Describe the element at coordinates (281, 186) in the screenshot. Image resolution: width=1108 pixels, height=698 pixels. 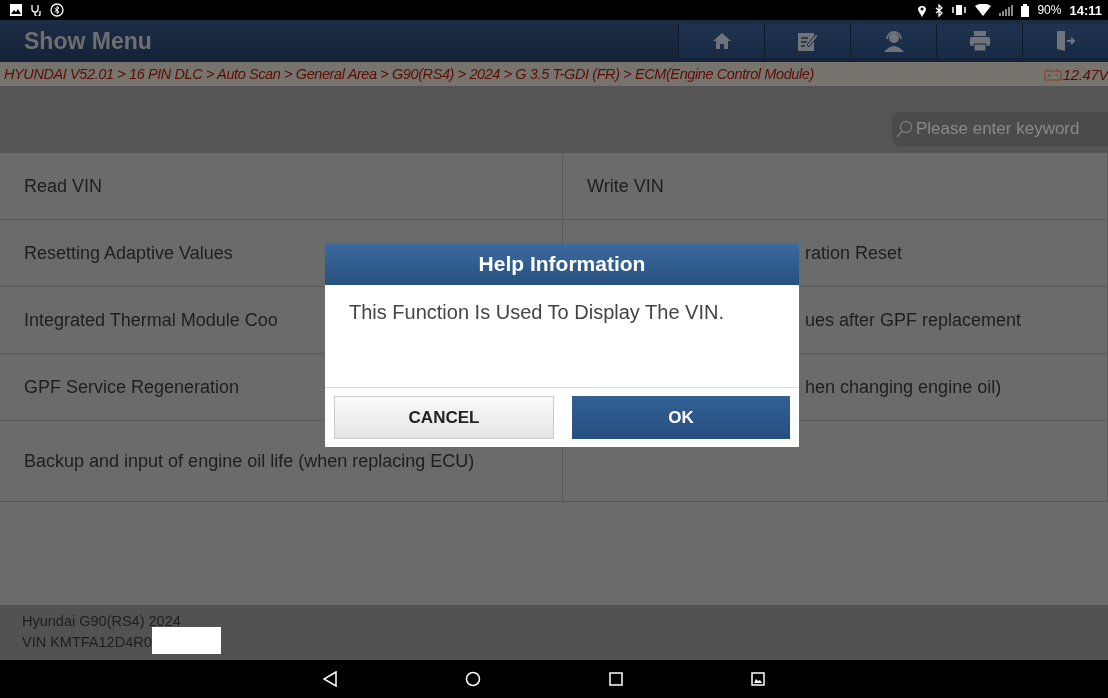
I see `menu-item: Read VIN` at that location.